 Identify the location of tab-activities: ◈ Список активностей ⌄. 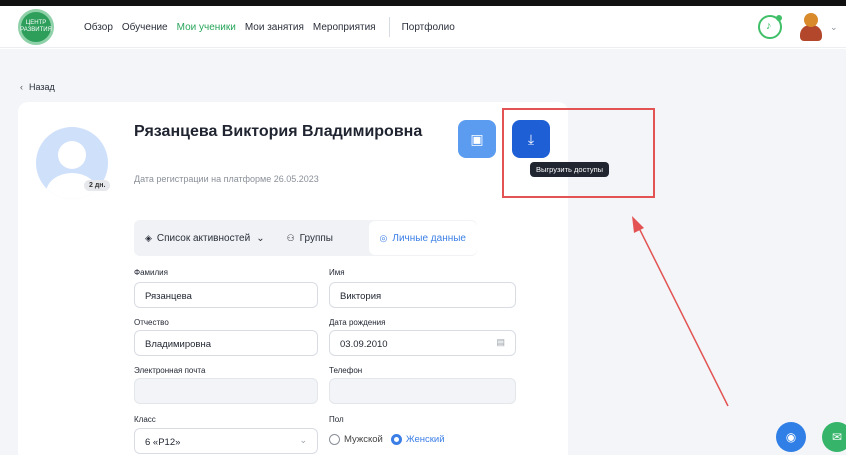
(205, 238).